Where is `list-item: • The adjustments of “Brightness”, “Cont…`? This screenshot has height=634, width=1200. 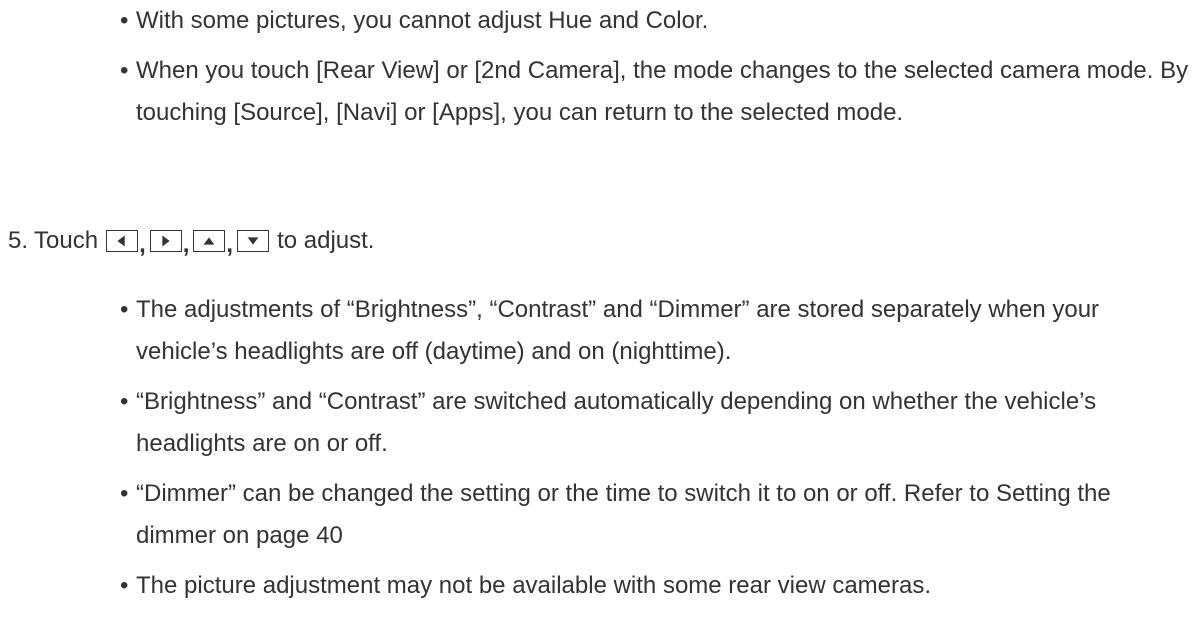 list-item: • The adjustments of “Brightness”, “Cont… is located at coordinates (655, 331).